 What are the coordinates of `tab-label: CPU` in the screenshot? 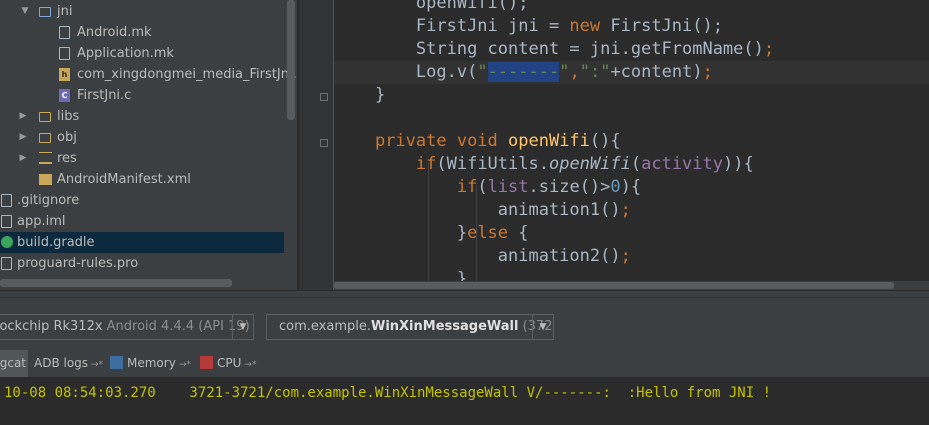 It's located at (229, 363).